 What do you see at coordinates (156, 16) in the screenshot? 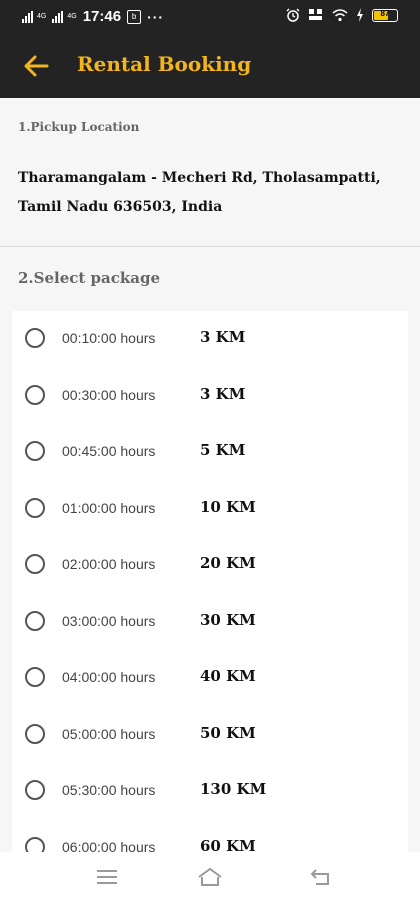
I see `more-notifications-icon: ···` at bounding box center [156, 16].